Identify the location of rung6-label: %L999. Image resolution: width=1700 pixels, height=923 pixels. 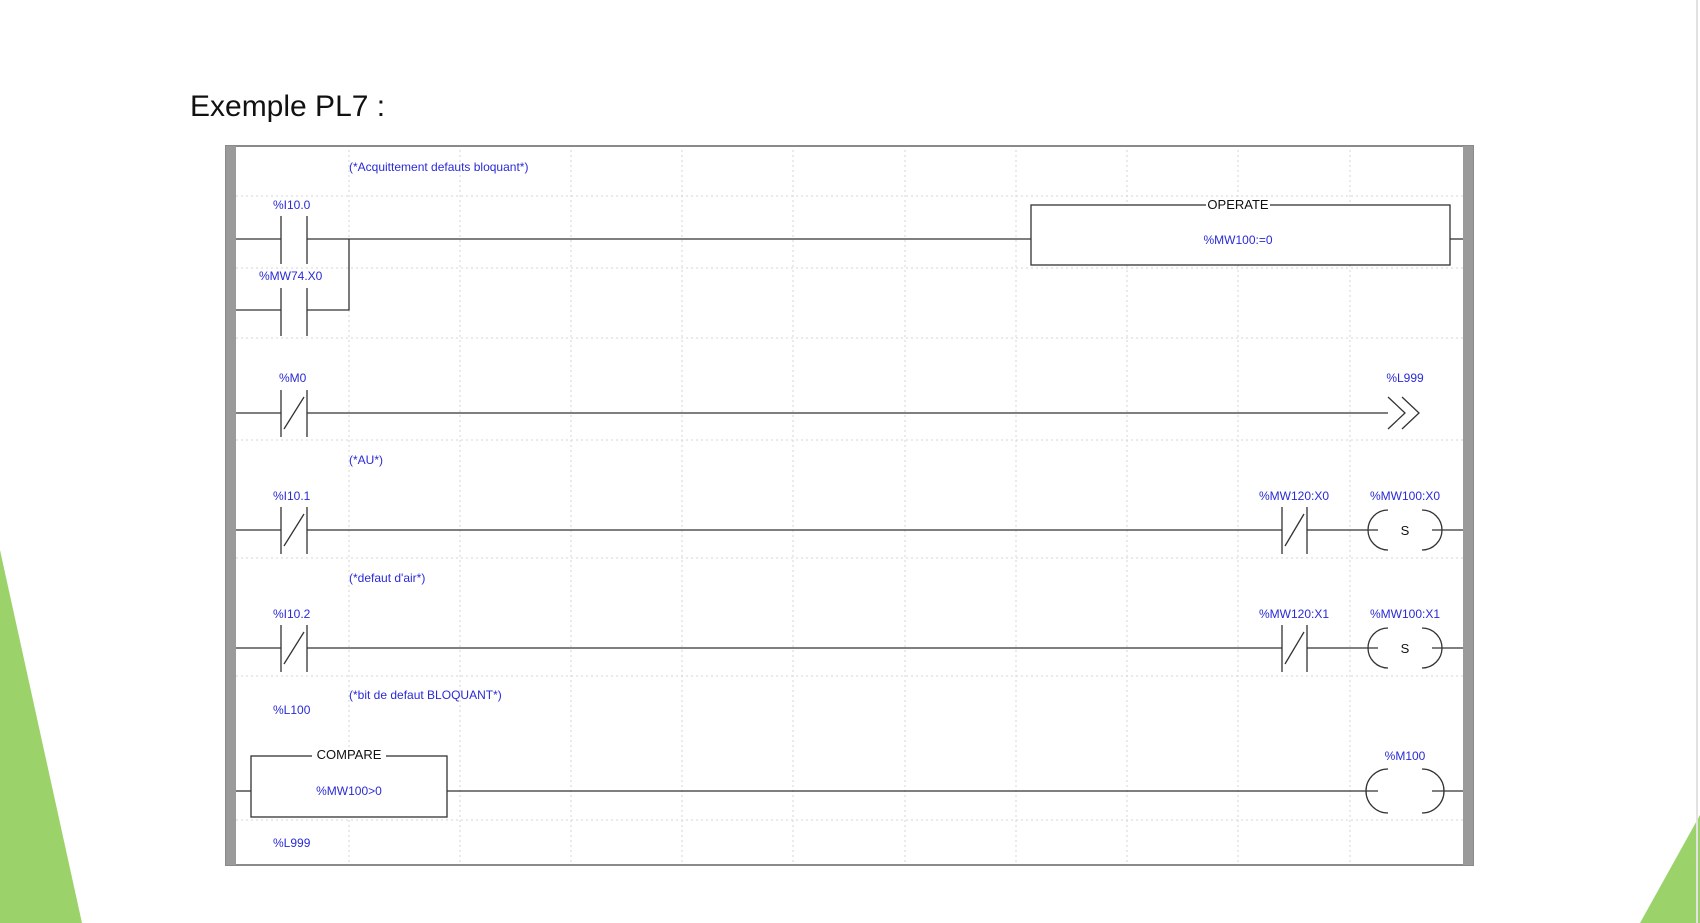
(292, 843).